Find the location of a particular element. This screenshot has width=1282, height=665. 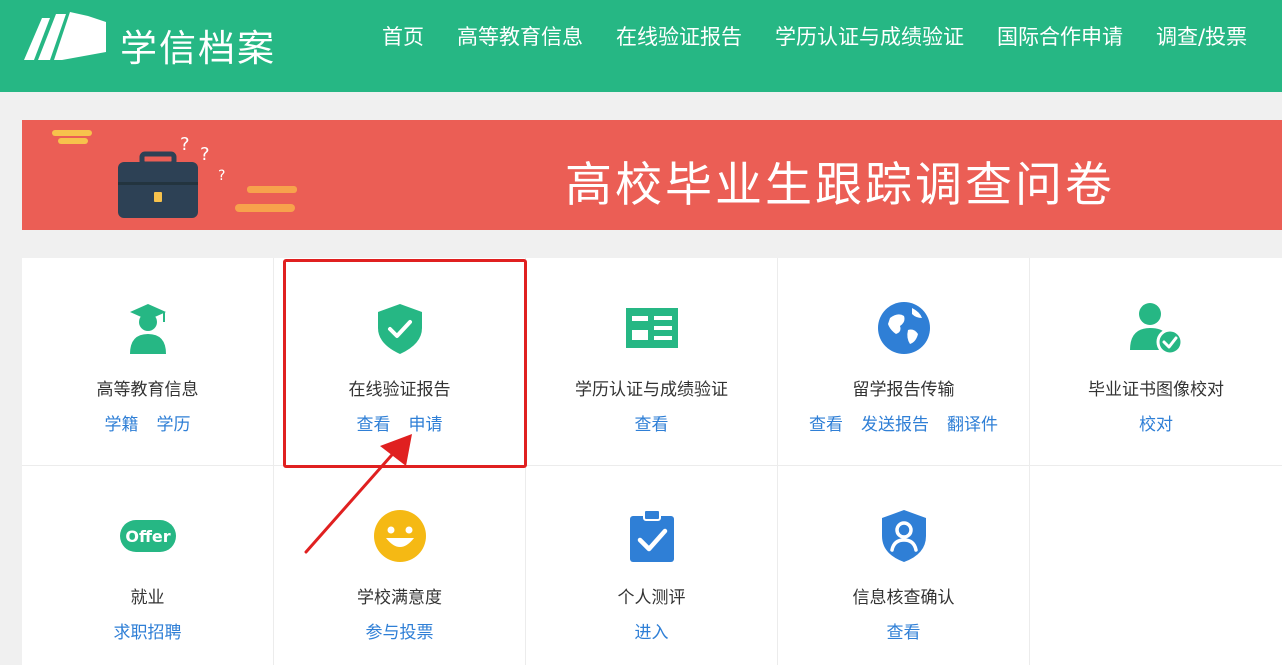

nav-item-home: 首页 is located at coordinates (403, 37).